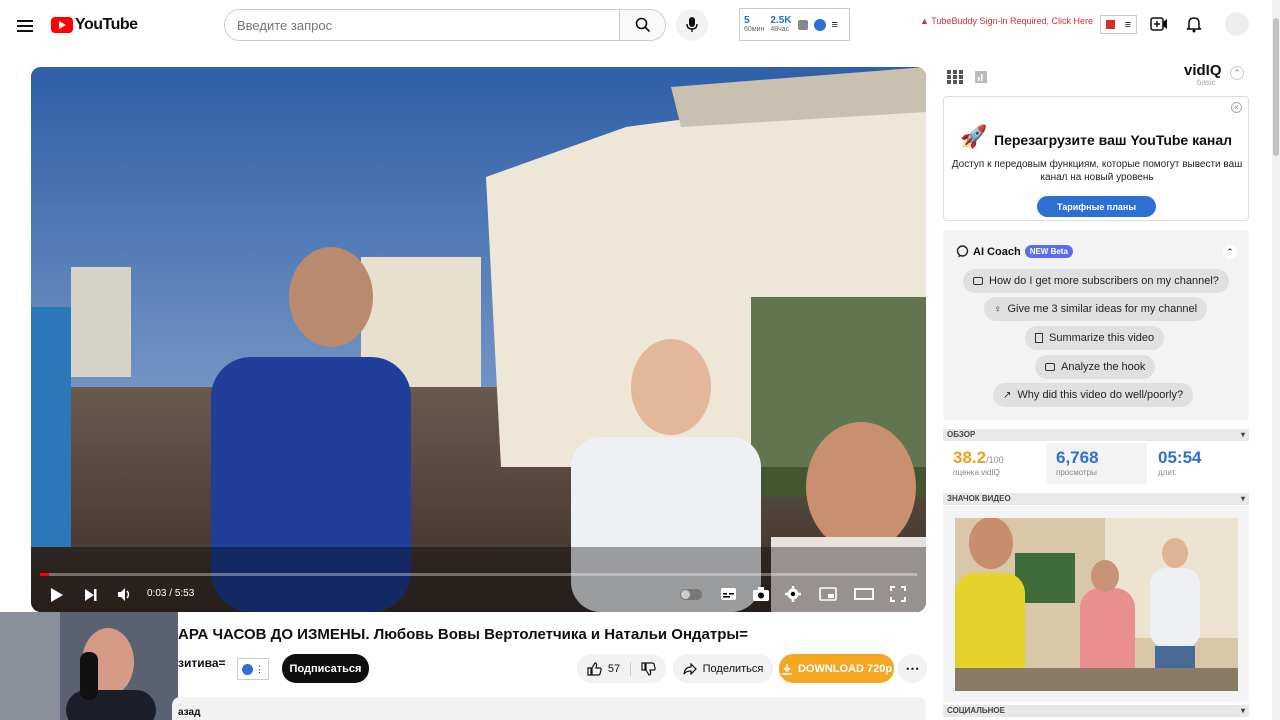 Image resolution: width=1280 pixels, height=720 pixels. I want to click on subtitles-icon, so click(728, 594).